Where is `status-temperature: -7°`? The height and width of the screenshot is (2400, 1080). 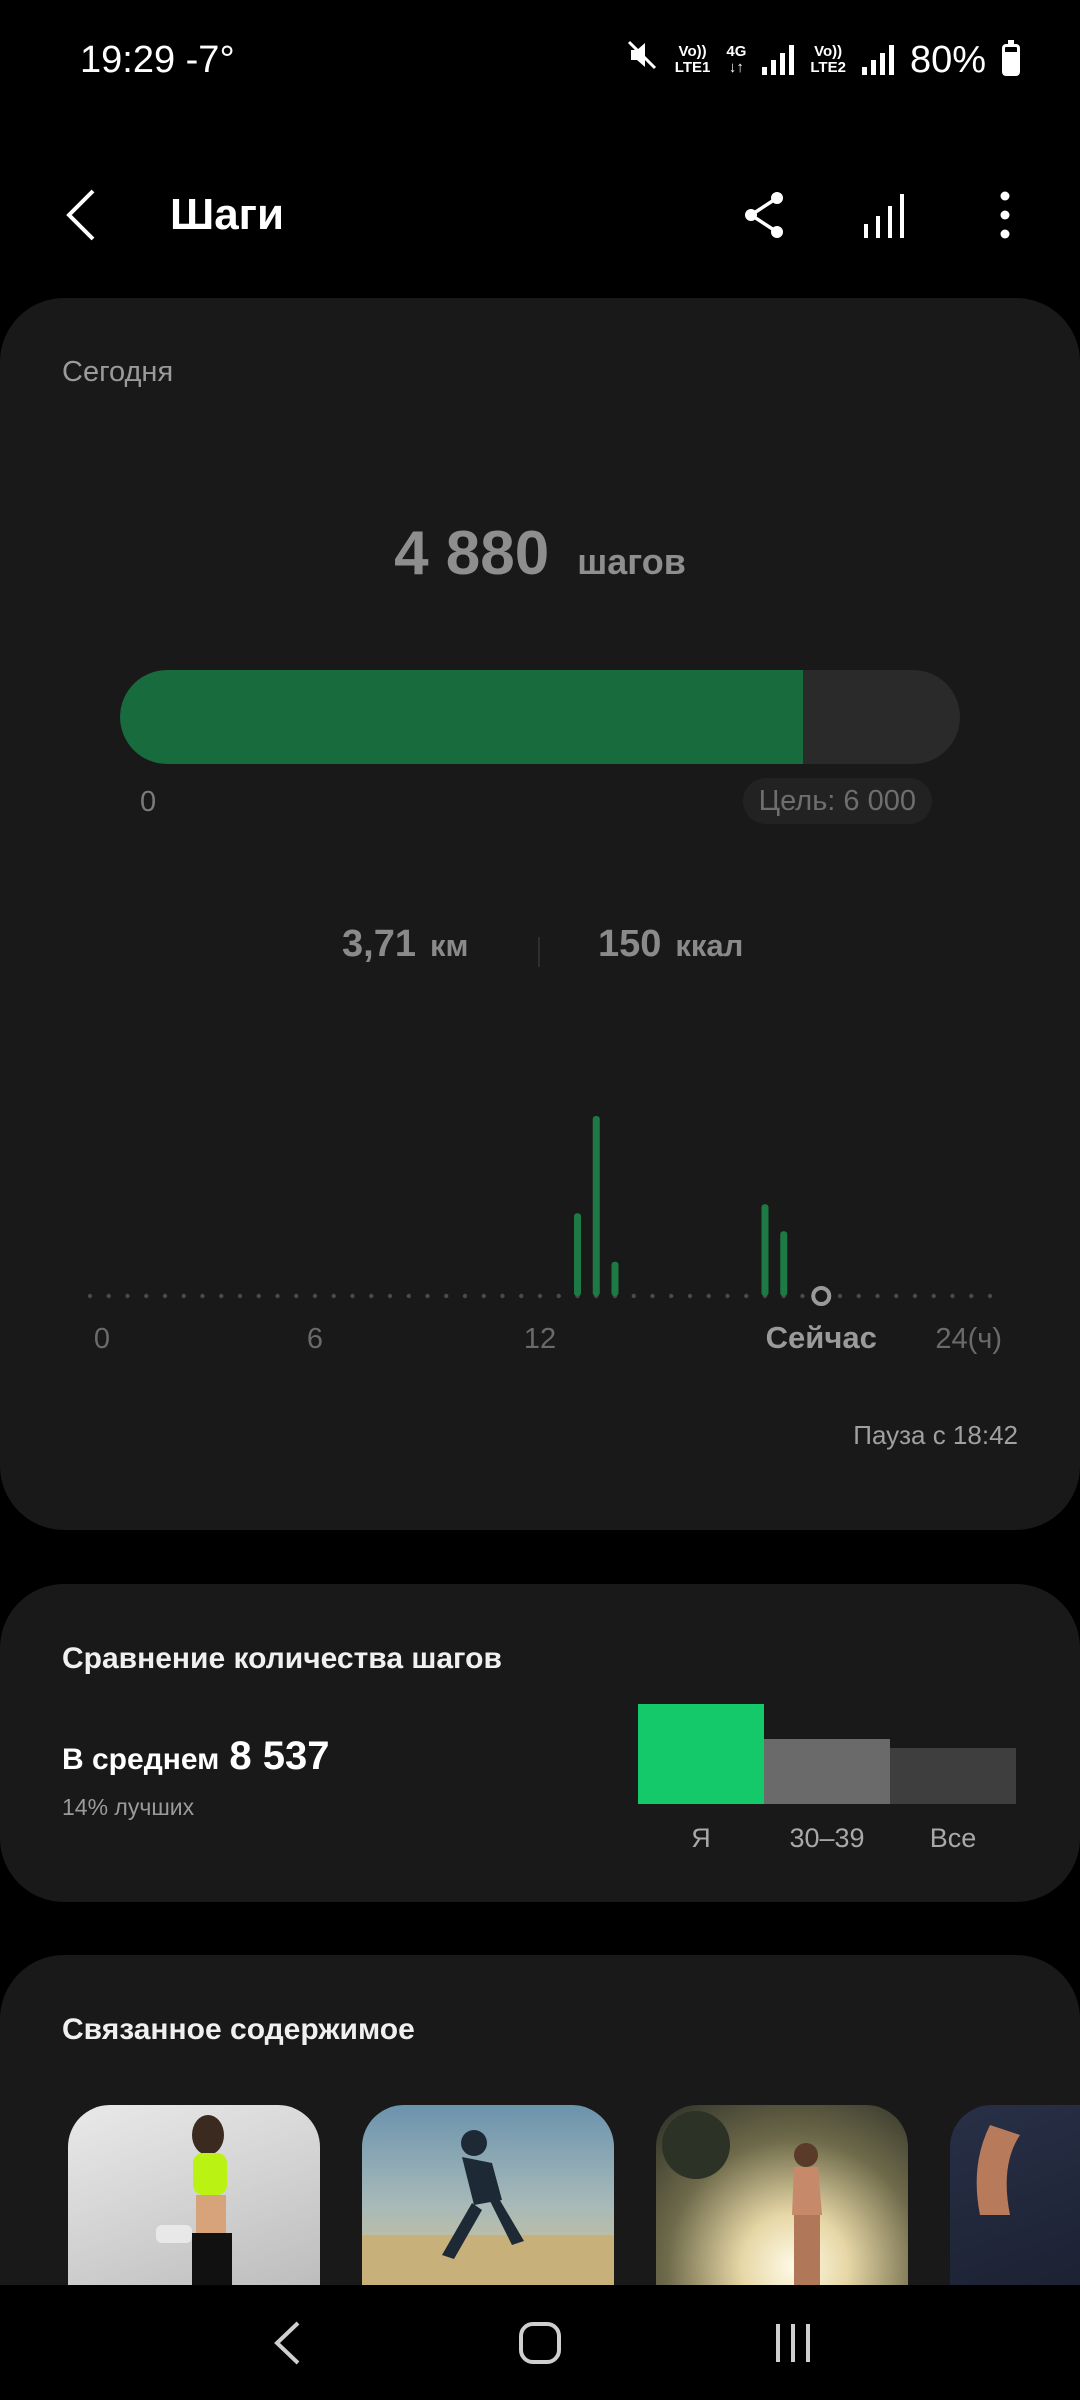
status-temperature: -7° is located at coordinates (210, 59).